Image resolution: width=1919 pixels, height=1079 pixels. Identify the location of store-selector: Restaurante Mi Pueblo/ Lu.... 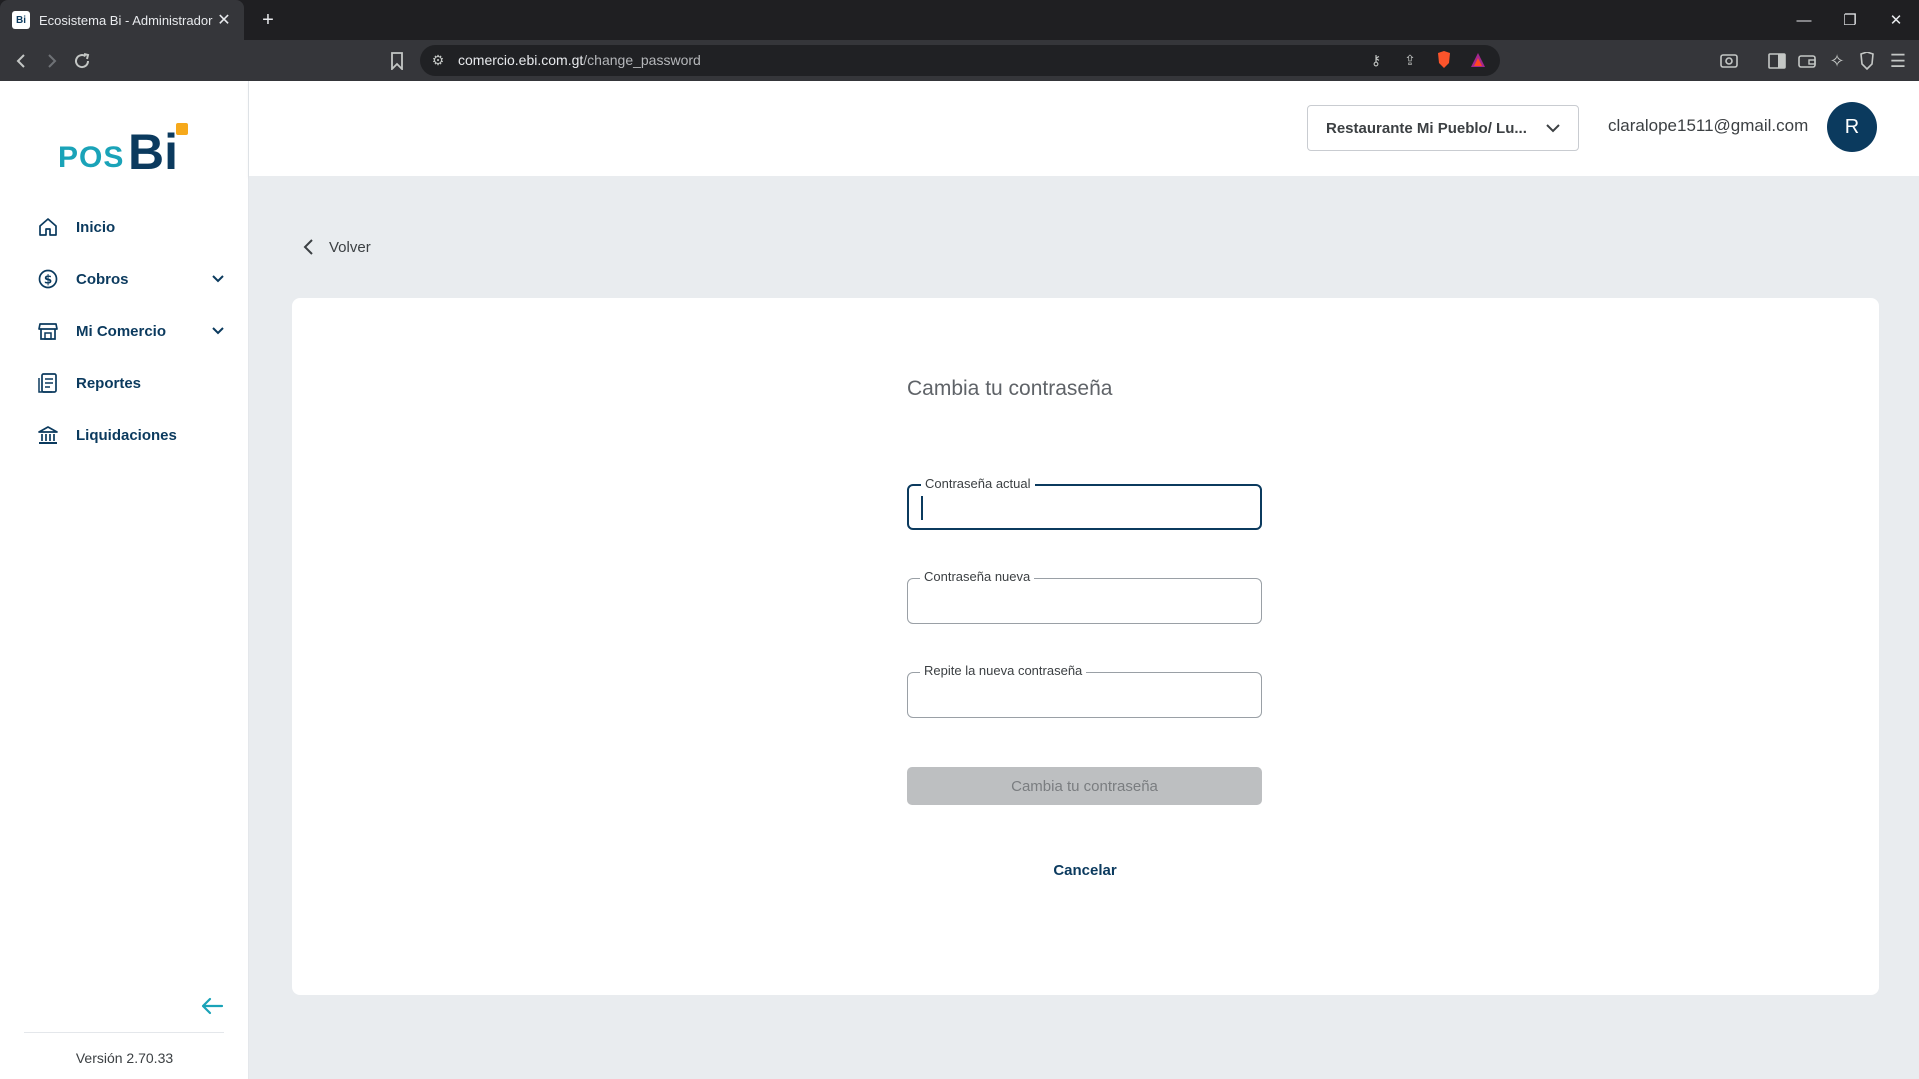
(1443, 128).